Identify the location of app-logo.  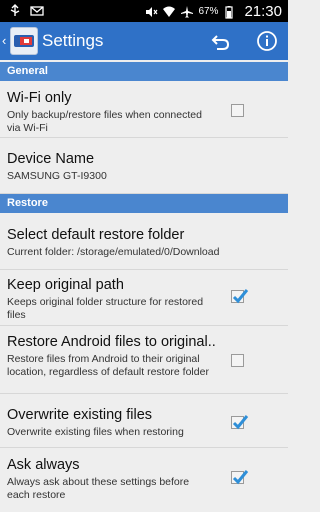
(24, 41).